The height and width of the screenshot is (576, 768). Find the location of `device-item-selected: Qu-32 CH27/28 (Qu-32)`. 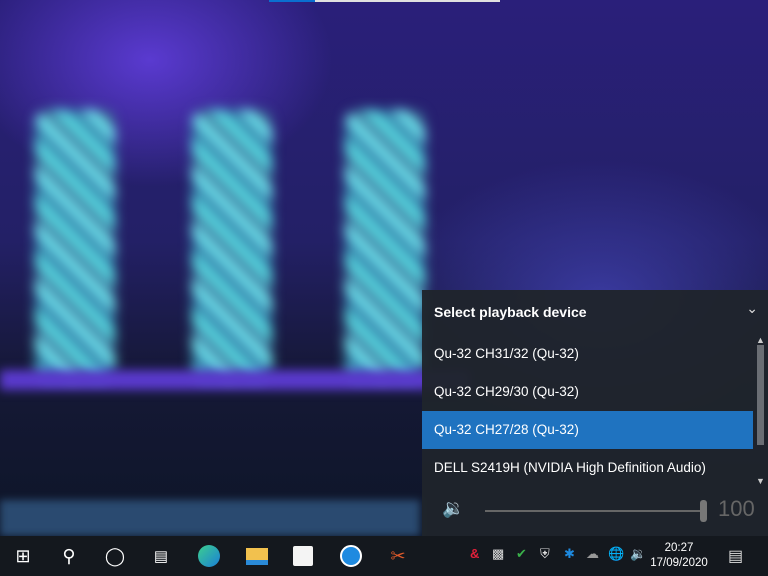

device-item-selected: Qu-32 CH27/28 (Qu-32) is located at coordinates (587, 430).